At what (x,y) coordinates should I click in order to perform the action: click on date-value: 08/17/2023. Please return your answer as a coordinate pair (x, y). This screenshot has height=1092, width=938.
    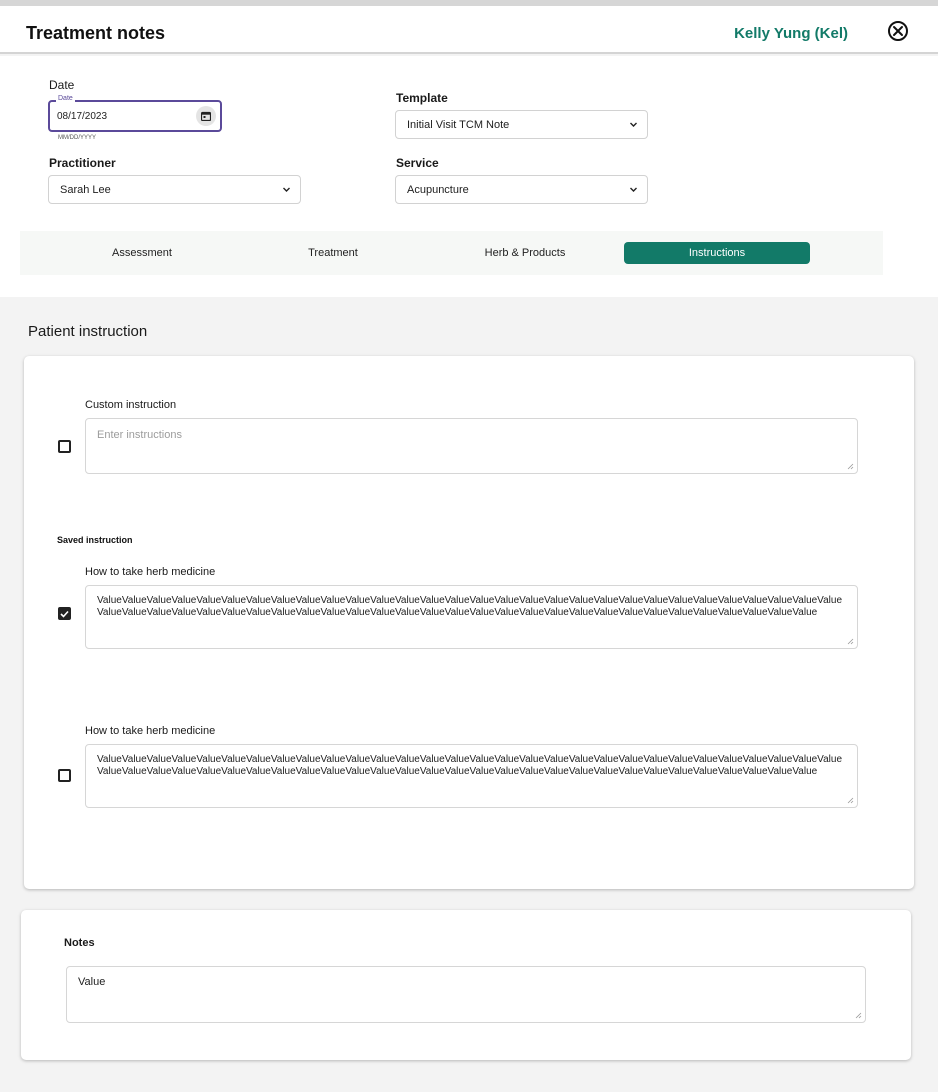
    Looking at the image, I should click on (82, 116).